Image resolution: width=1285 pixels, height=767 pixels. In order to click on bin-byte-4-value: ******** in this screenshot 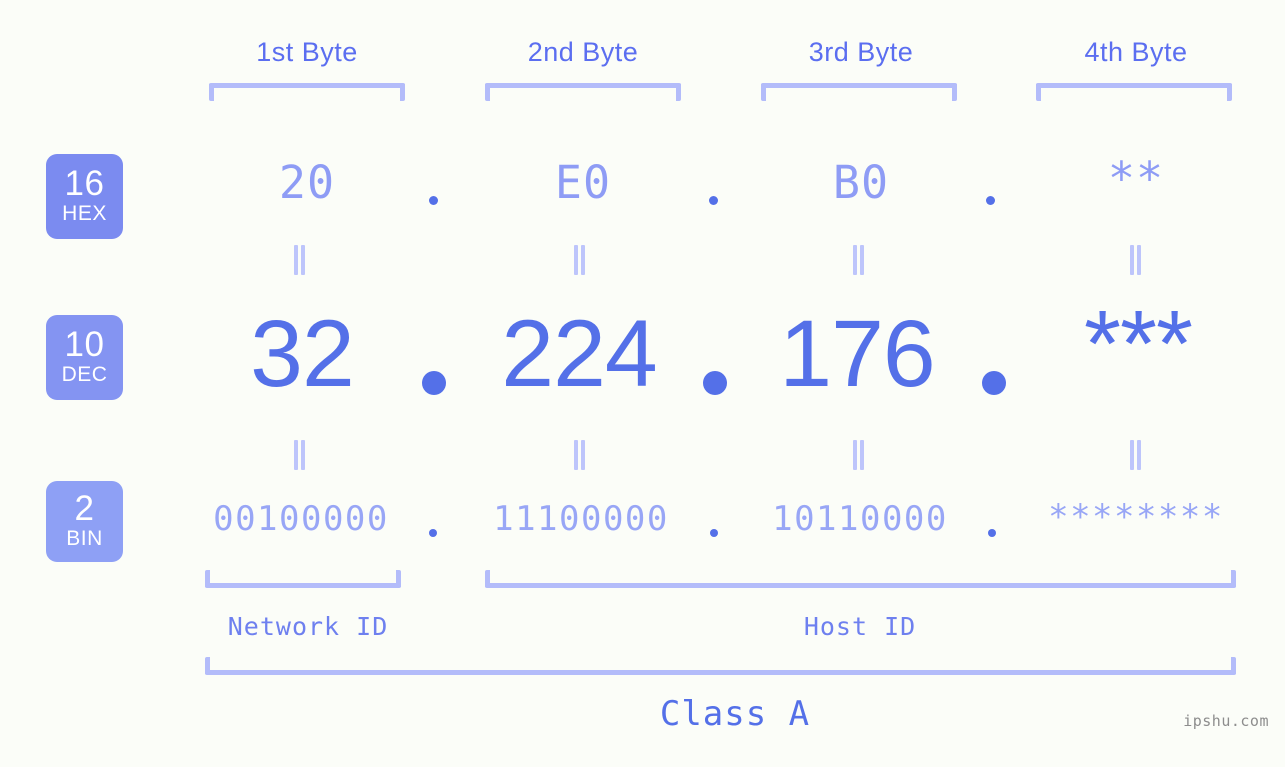, I will do `click(1136, 517)`.